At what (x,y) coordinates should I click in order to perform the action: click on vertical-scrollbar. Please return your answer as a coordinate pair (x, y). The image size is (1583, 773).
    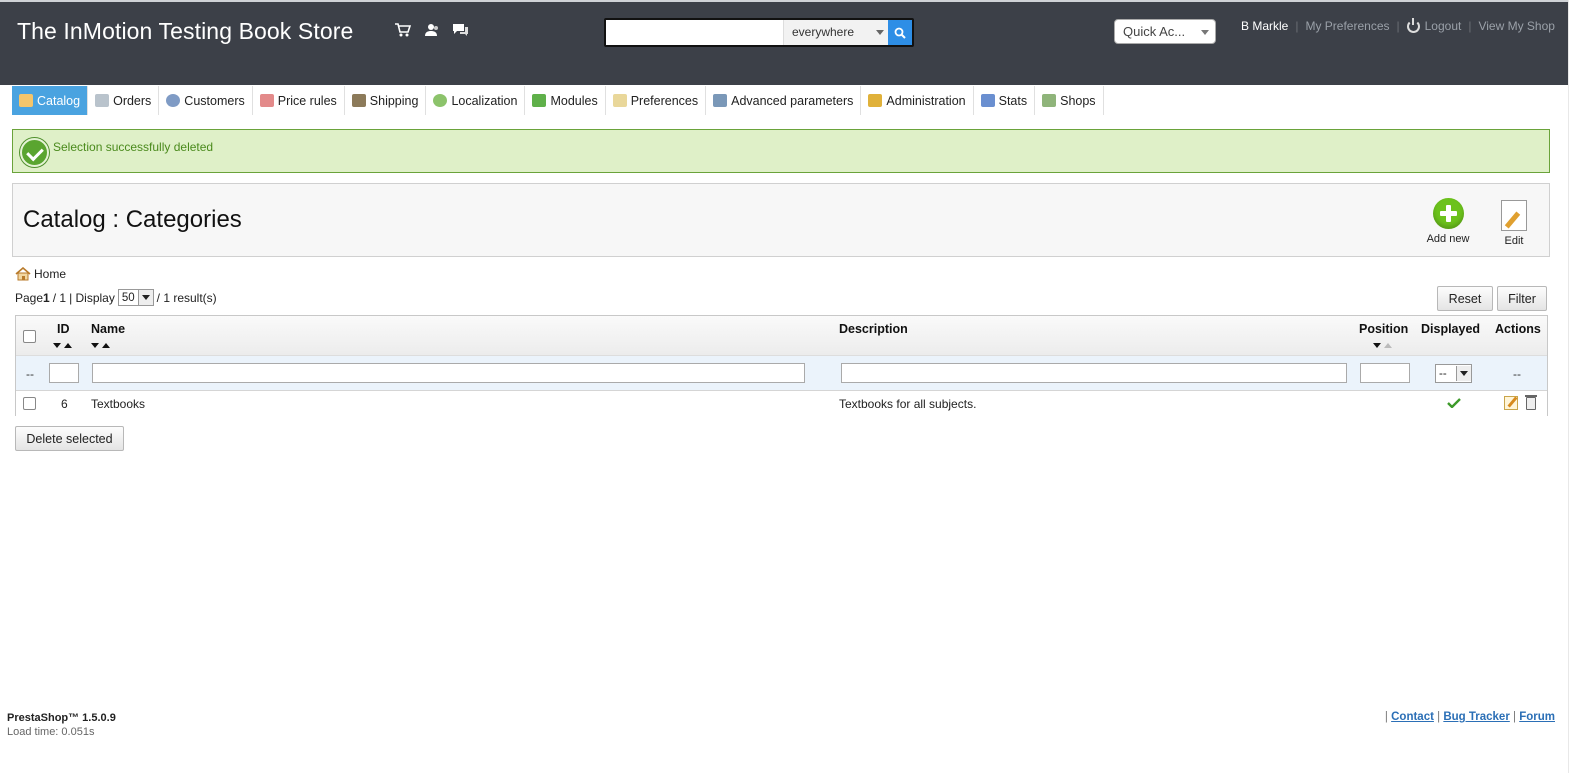
    Looking at the image, I should click on (1575, 386).